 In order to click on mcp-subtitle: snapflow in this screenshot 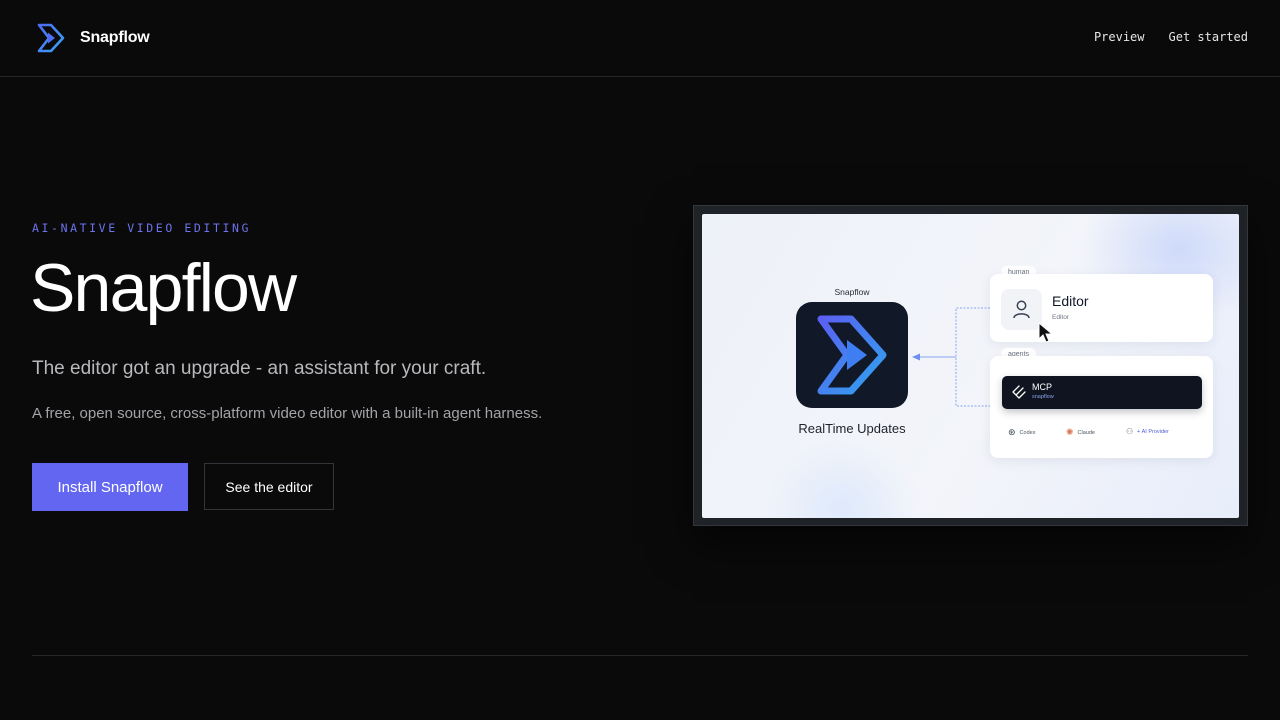, I will do `click(1043, 397)`.